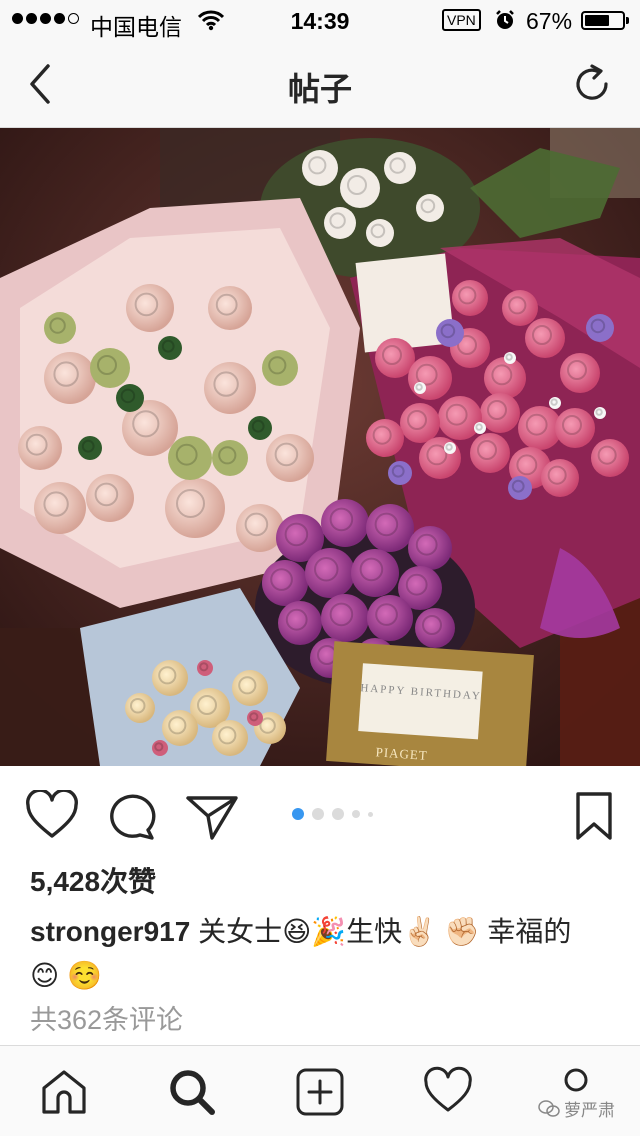 Image resolution: width=640 pixels, height=1136 pixels. What do you see at coordinates (319, 89) in the screenshot?
I see `page-title: 帖子` at bounding box center [319, 89].